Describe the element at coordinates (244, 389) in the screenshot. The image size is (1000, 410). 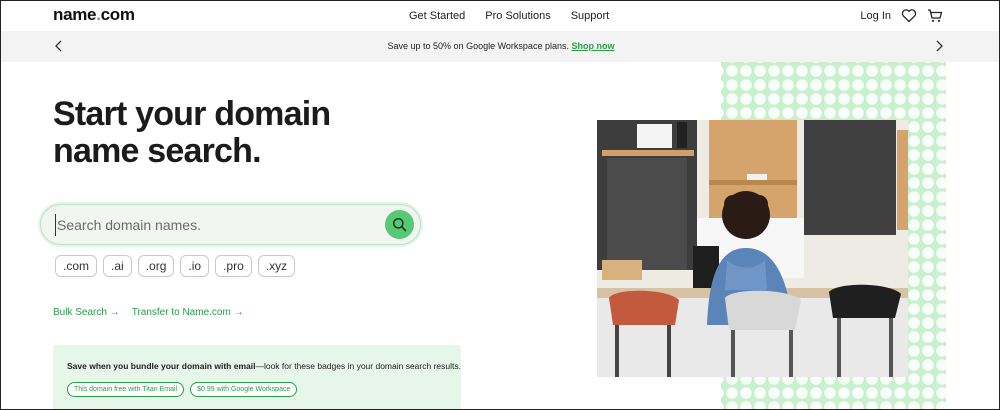
I see `google-workspace-badge: $0.99 with Google Workspace` at that location.